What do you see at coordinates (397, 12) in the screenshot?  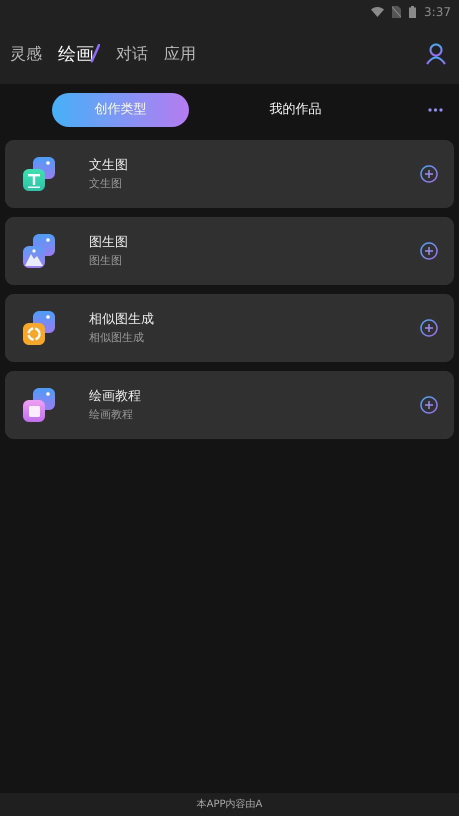 I see `no-sim-icon` at bounding box center [397, 12].